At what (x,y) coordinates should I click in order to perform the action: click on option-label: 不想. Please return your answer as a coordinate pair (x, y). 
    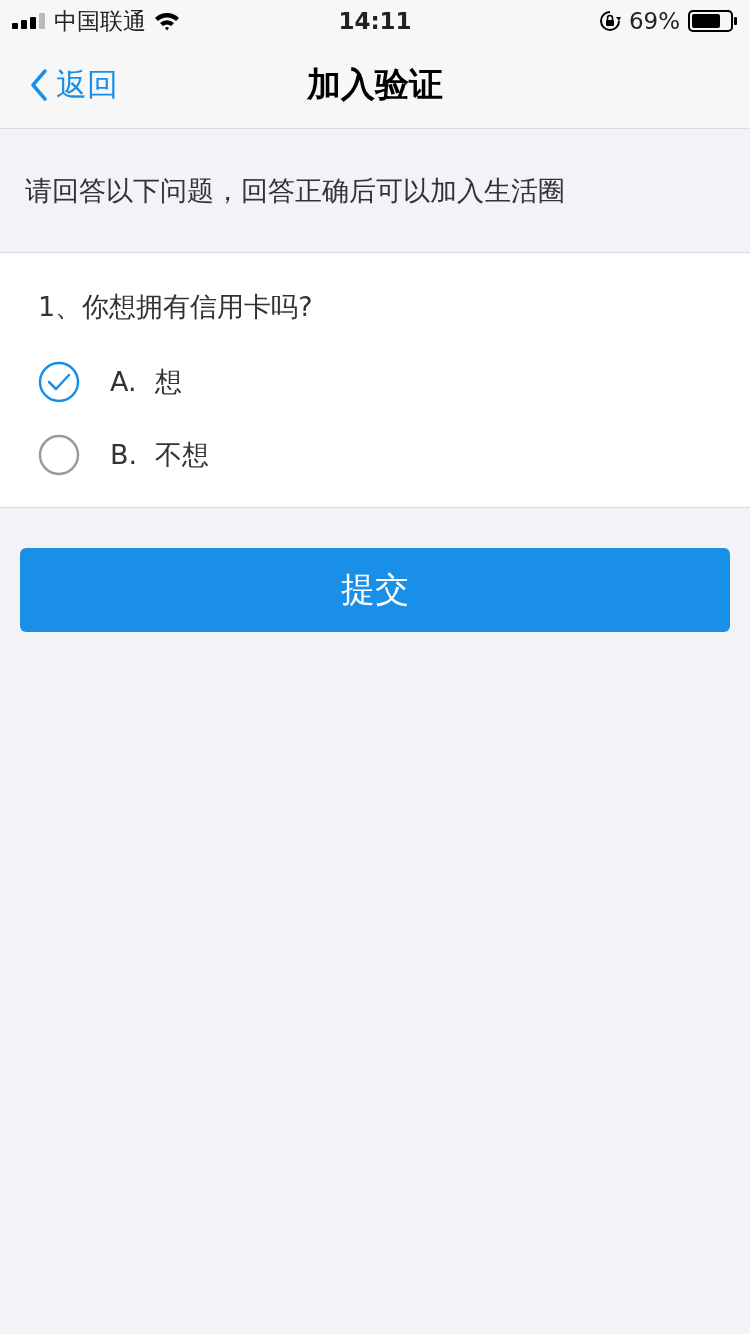
    Looking at the image, I should click on (182, 454).